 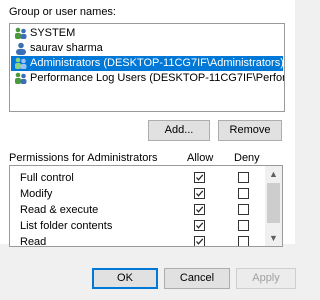 What do you see at coordinates (137, 226) in the screenshot?
I see `permission-row-list-folder-contents: List folder contents` at bounding box center [137, 226].